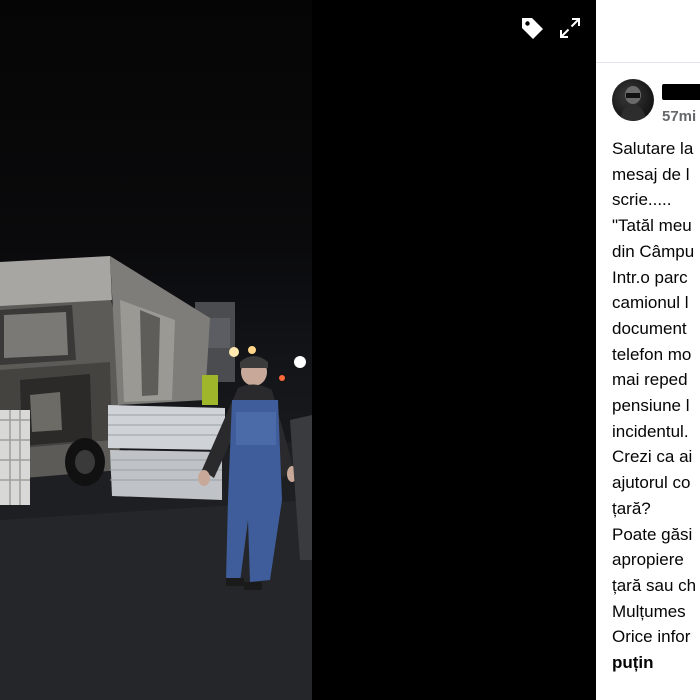  I want to click on post-text-line: țară?, so click(631, 508).